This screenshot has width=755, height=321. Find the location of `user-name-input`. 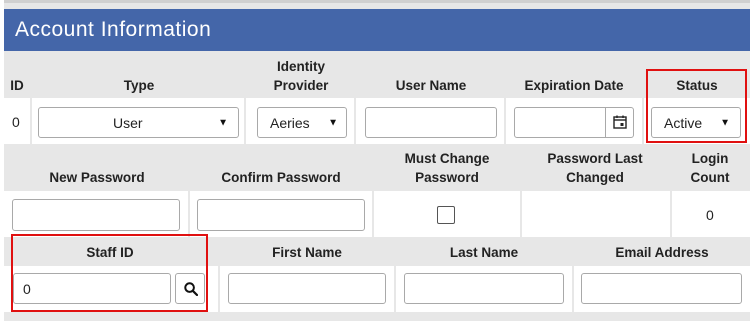

user-name-input is located at coordinates (431, 122).